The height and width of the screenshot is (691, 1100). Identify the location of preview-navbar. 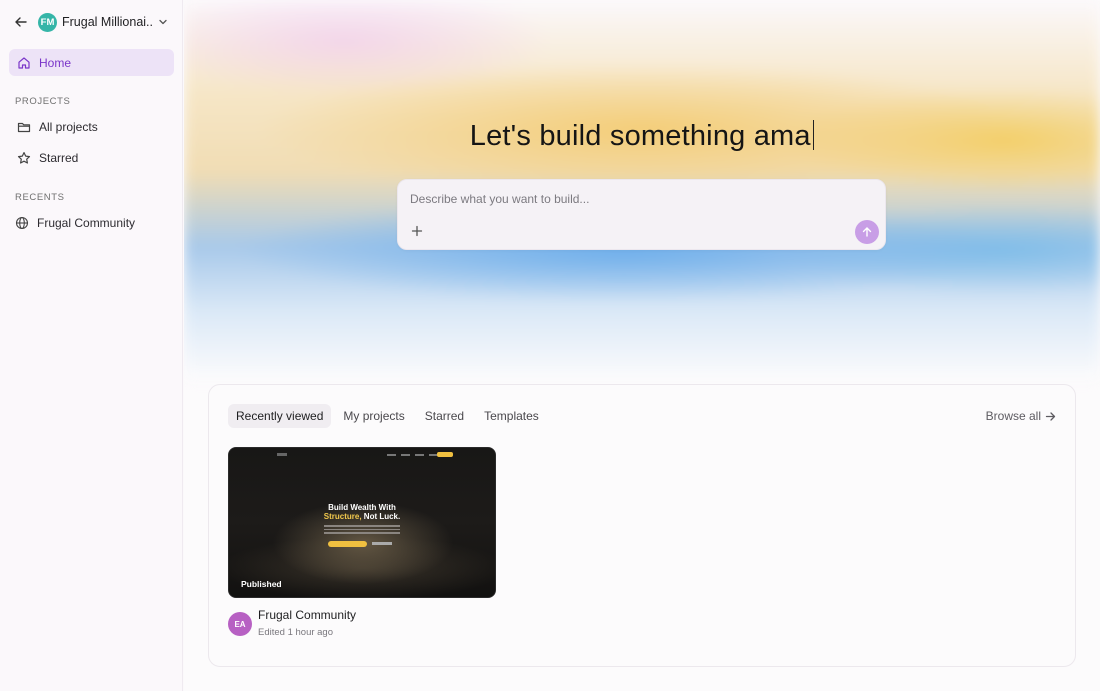
(362, 455).